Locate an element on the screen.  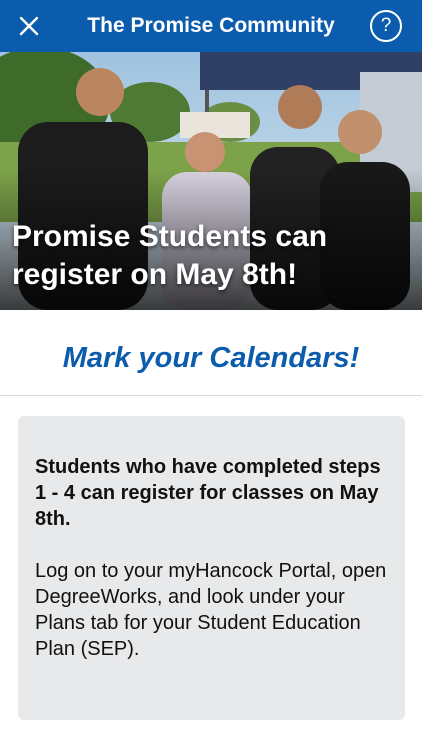
page-title: The Promise Community is located at coordinates (211, 25).